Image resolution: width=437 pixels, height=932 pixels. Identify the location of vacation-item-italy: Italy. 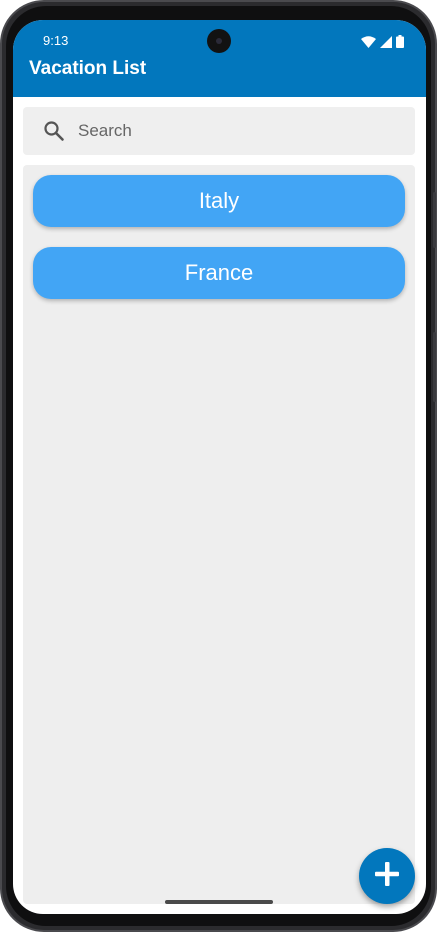
(219, 201).